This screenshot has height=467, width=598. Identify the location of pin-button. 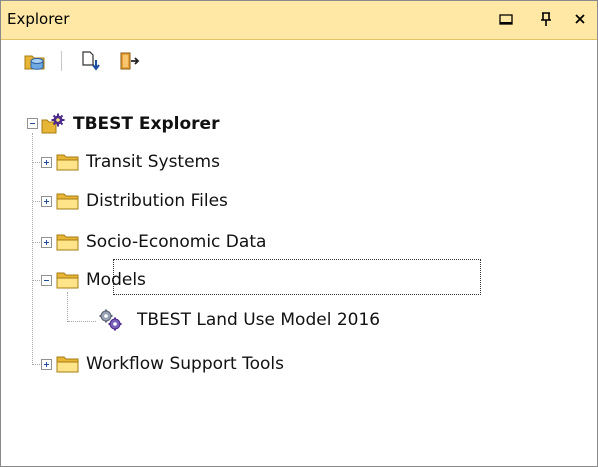
(546, 19).